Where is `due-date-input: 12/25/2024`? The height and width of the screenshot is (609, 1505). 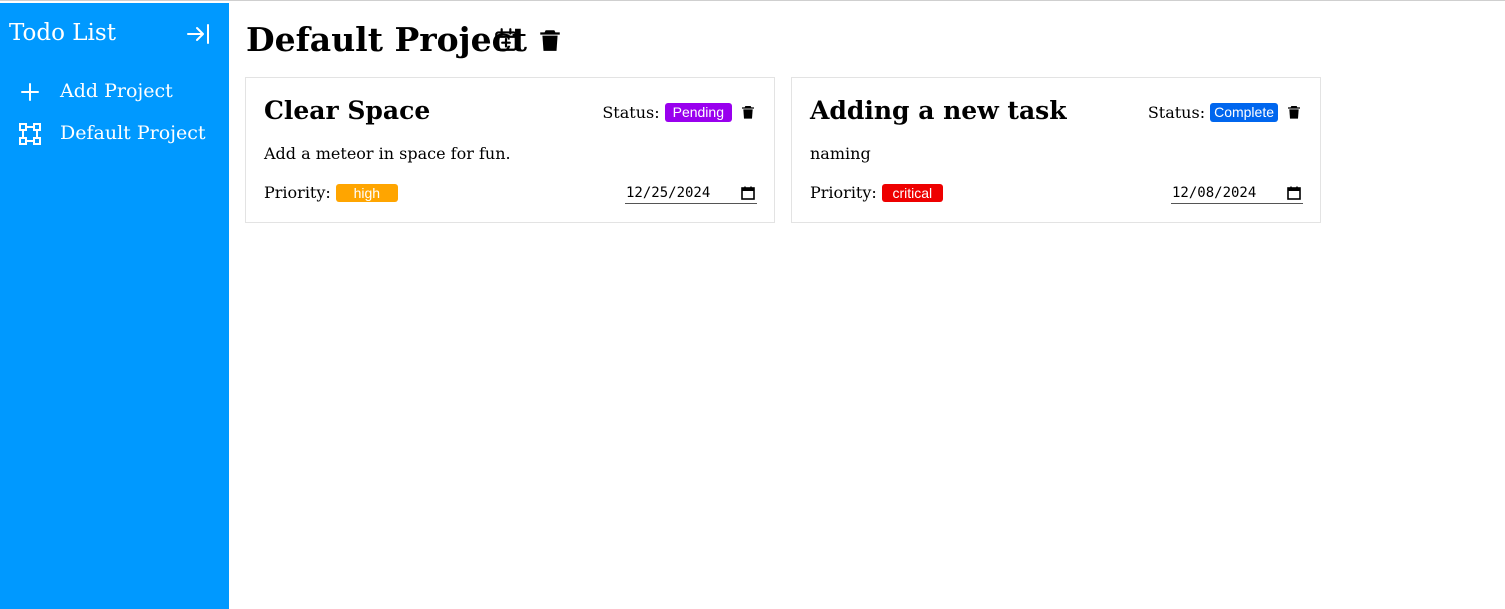
due-date-input: 12/25/2024 is located at coordinates (691, 193).